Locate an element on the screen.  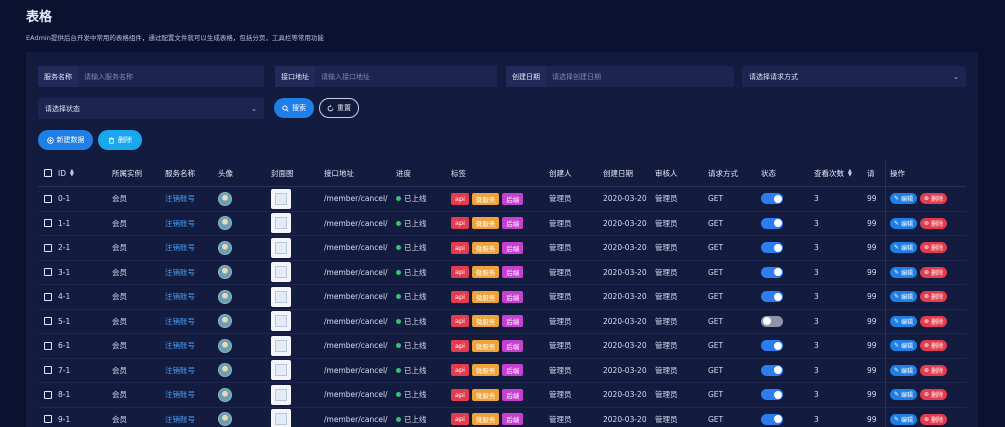
add-data-button: 新建数据 is located at coordinates (65, 140).